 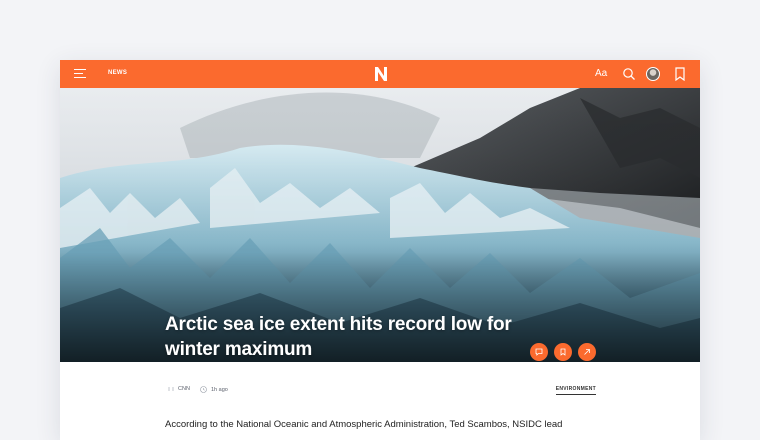 I want to click on source-info: CNN, so click(x=179, y=389).